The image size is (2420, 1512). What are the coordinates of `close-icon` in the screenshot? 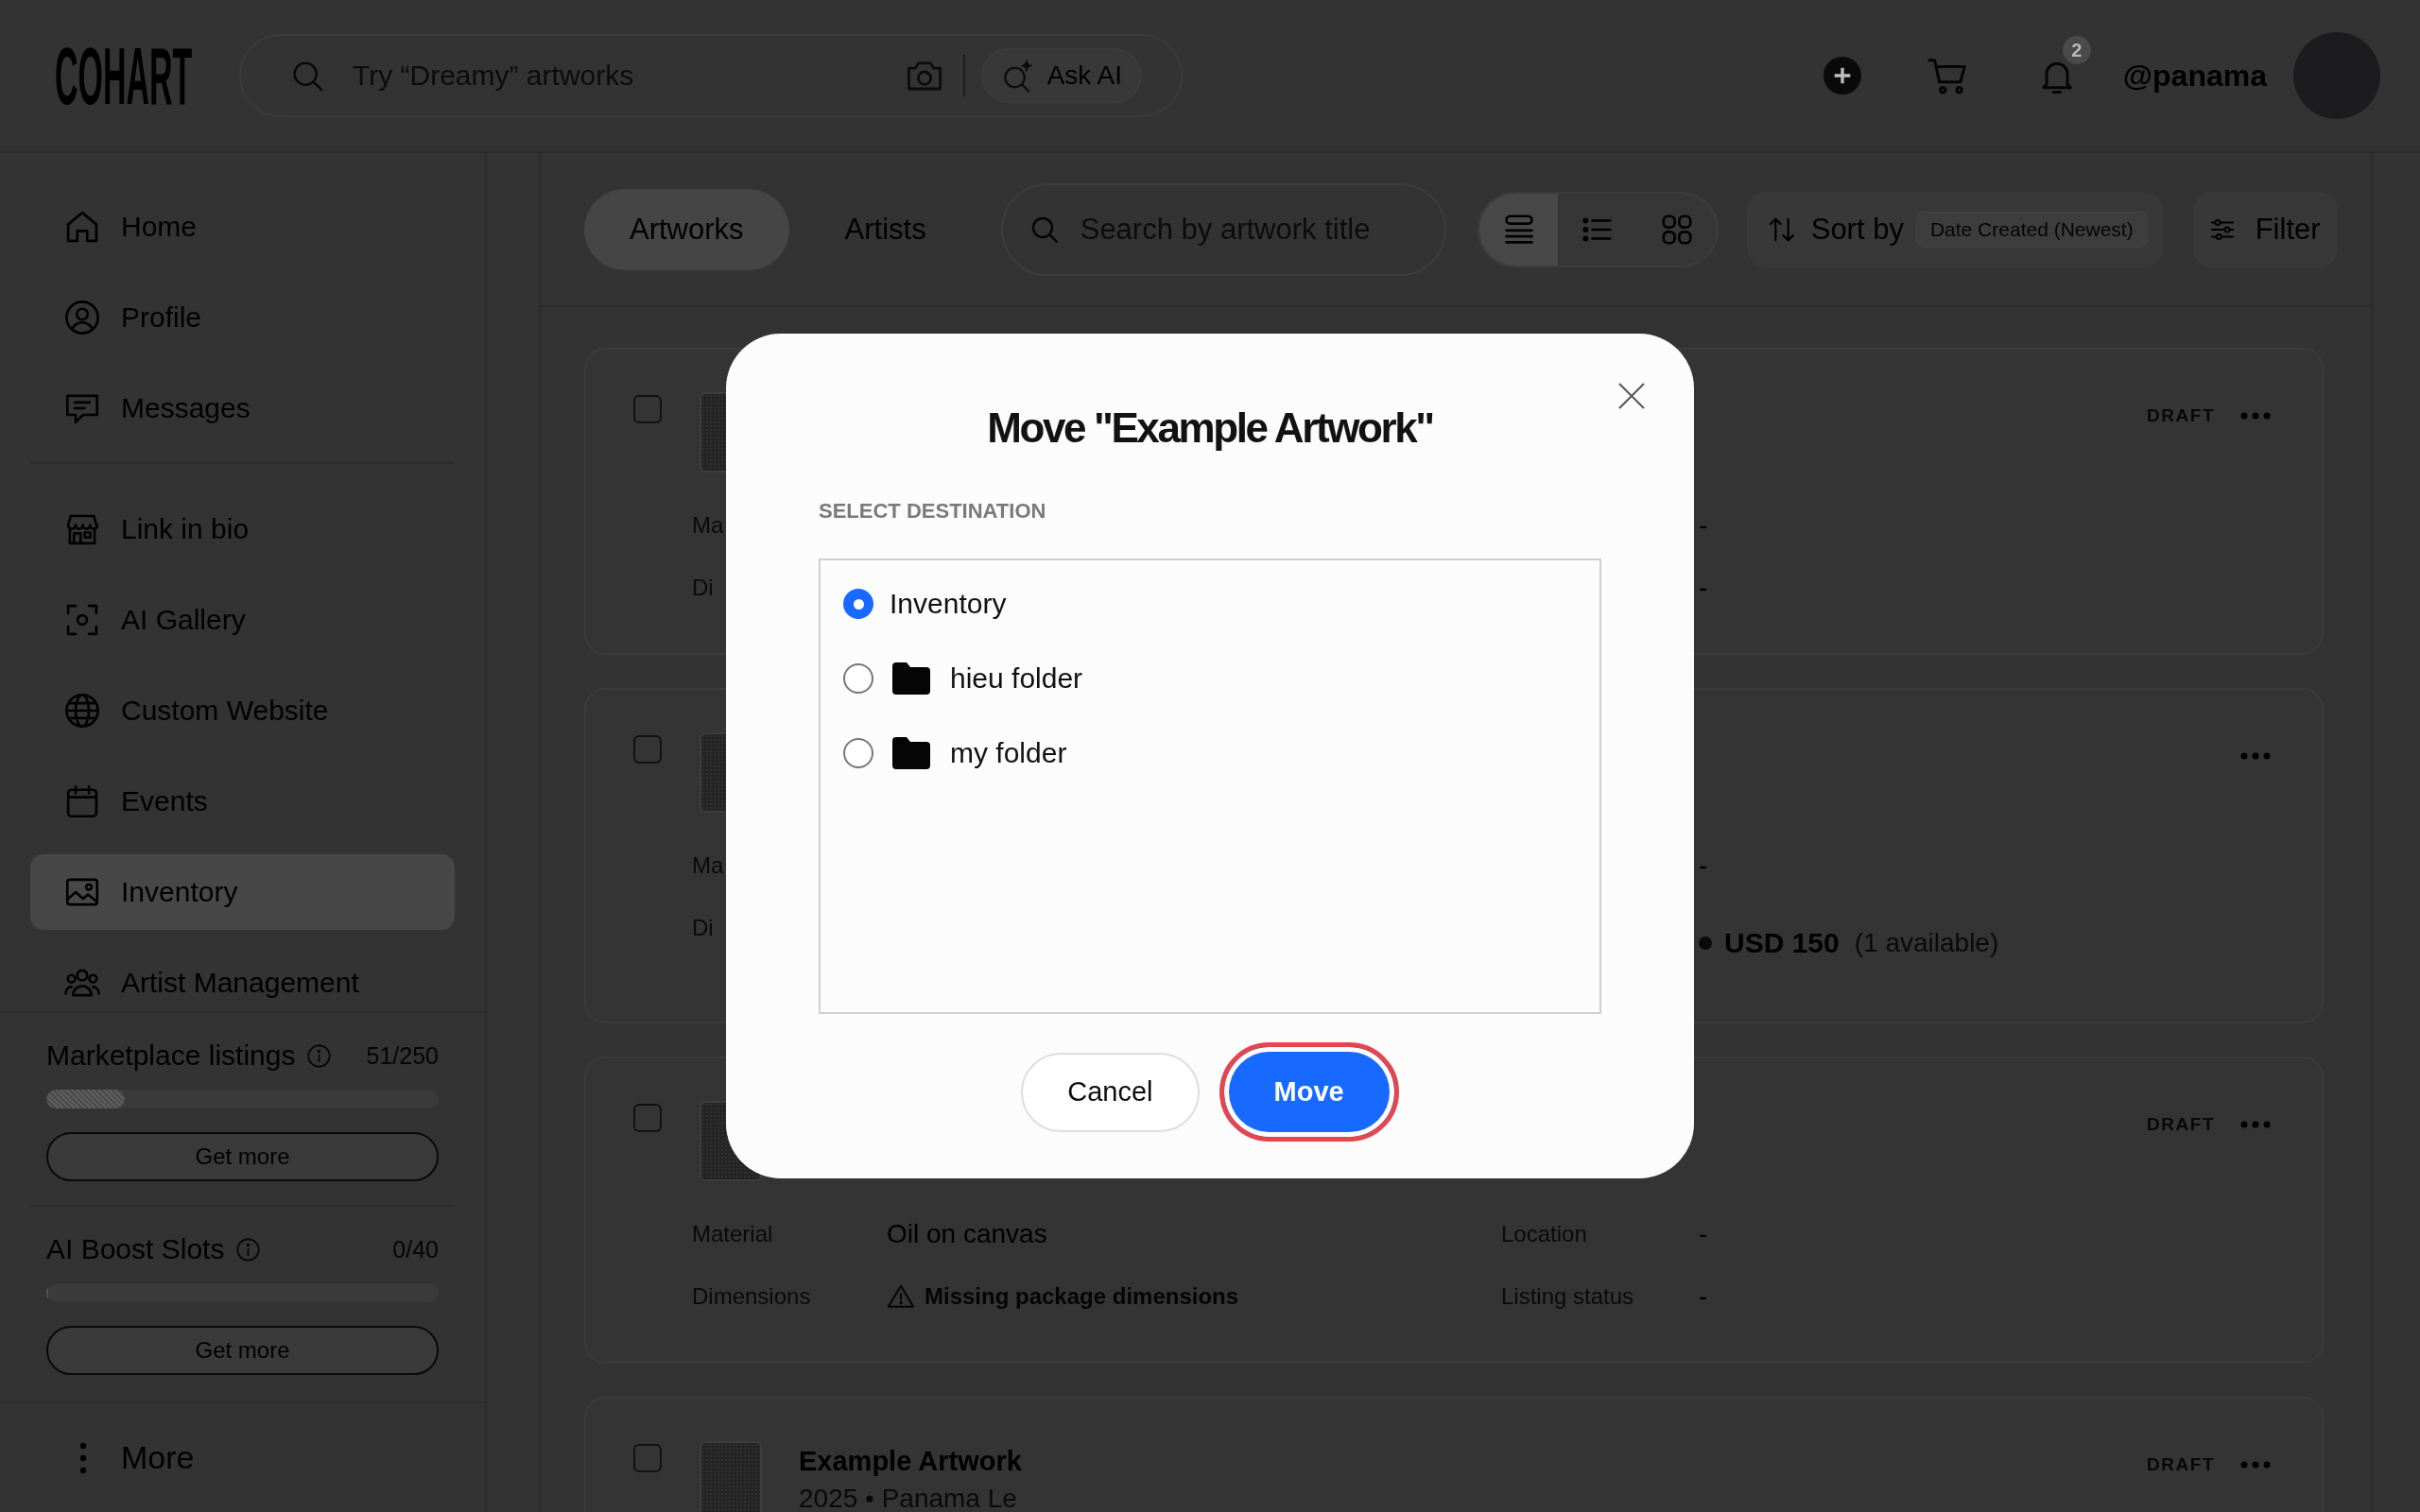 It's located at (1631, 396).